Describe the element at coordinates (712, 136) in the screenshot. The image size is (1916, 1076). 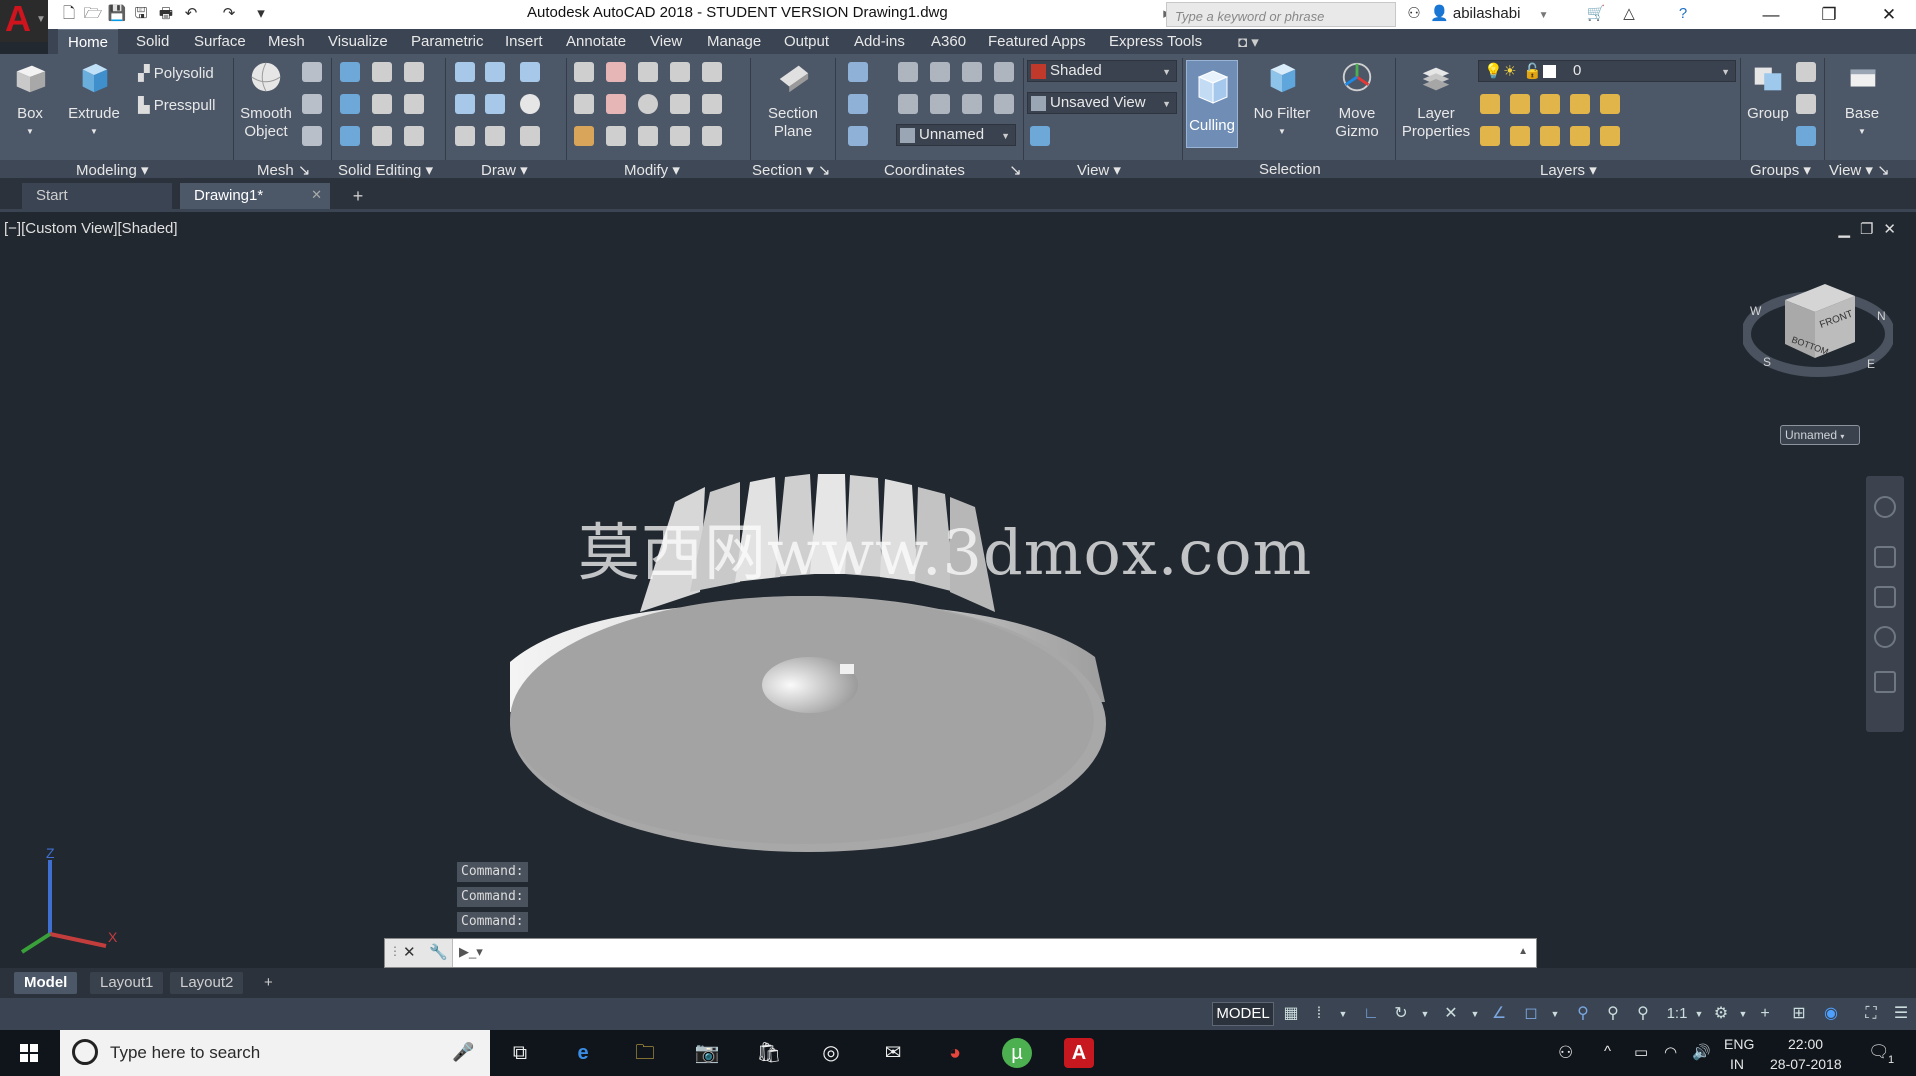
I see `join-icon` at that location.